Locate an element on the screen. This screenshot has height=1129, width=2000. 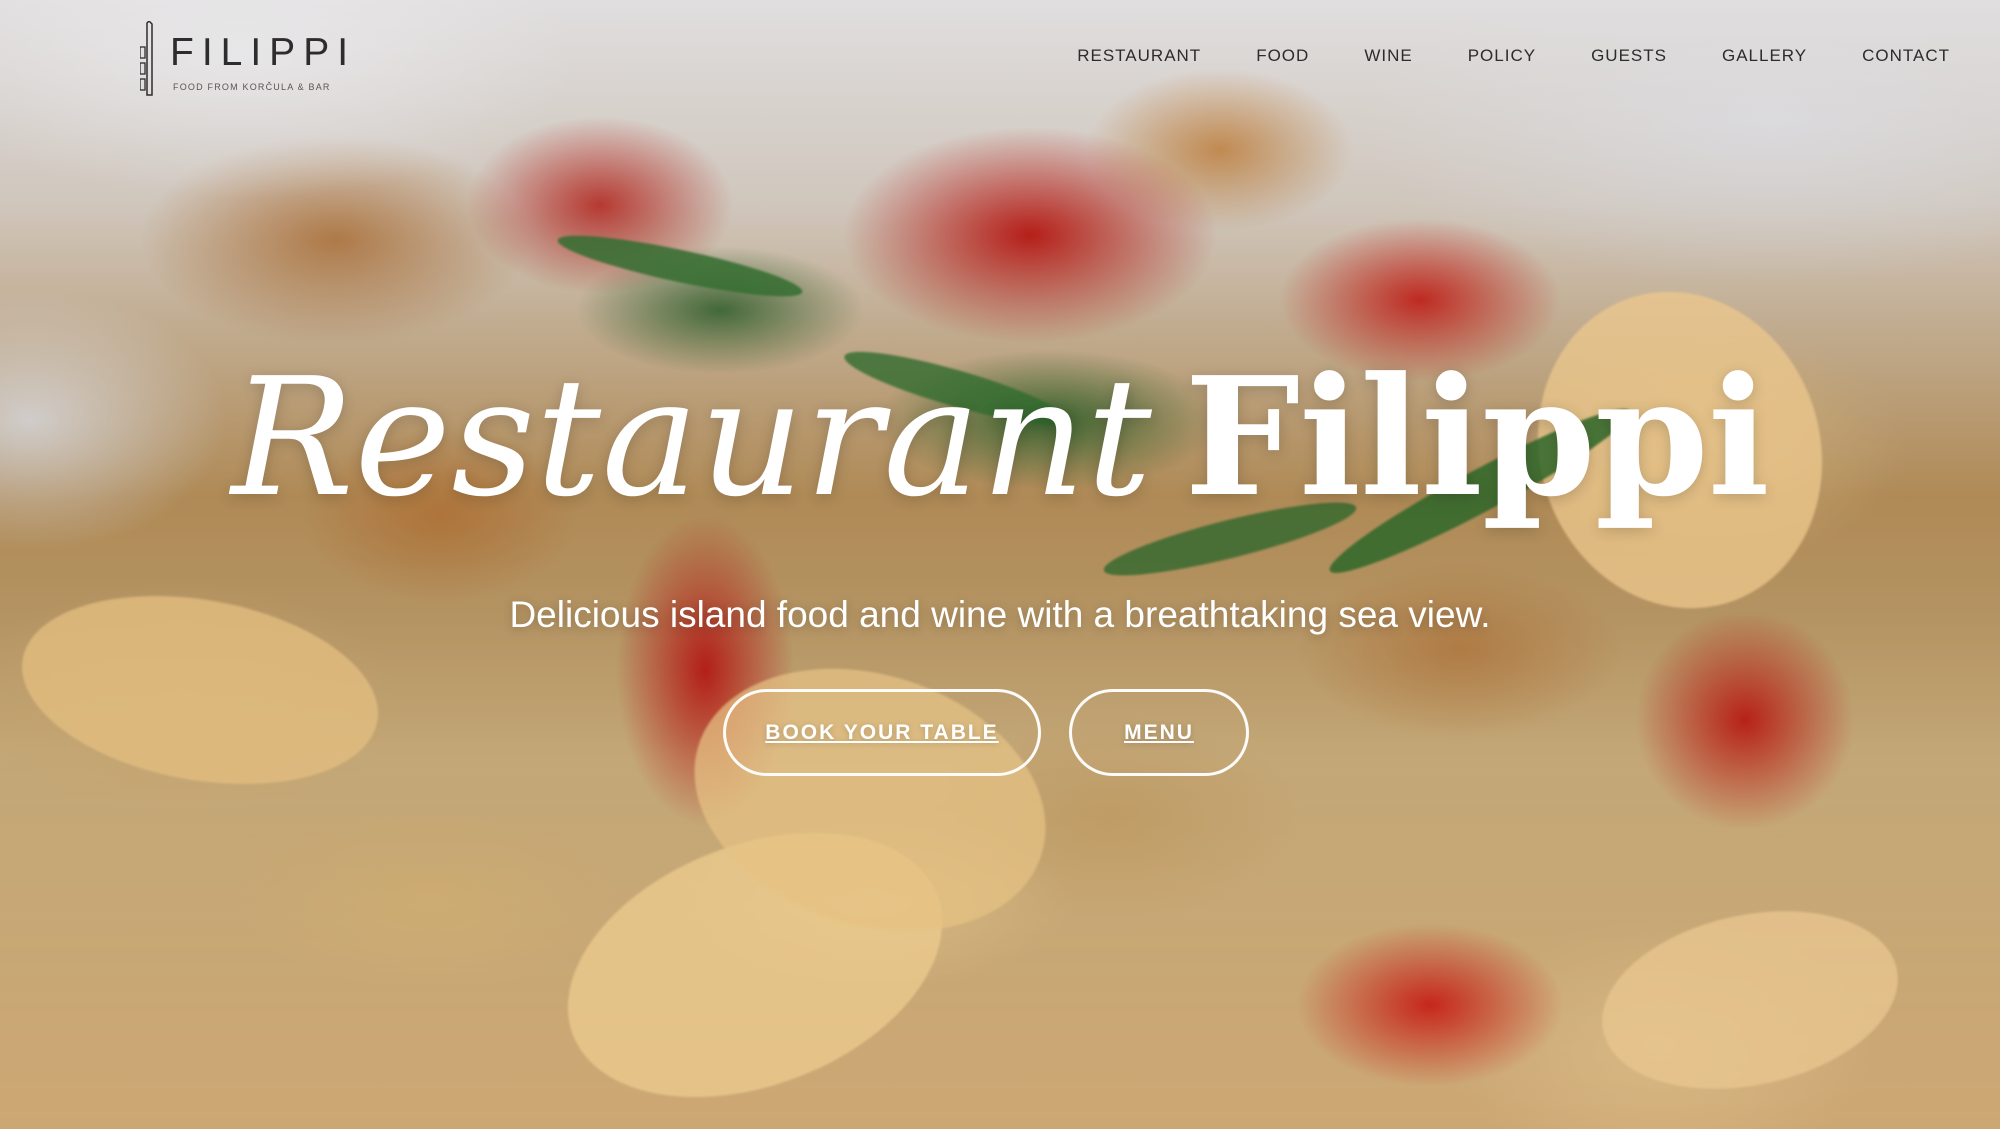
book-table-button: BOOK YOUR TABLE is located at coordinates (882, 732).